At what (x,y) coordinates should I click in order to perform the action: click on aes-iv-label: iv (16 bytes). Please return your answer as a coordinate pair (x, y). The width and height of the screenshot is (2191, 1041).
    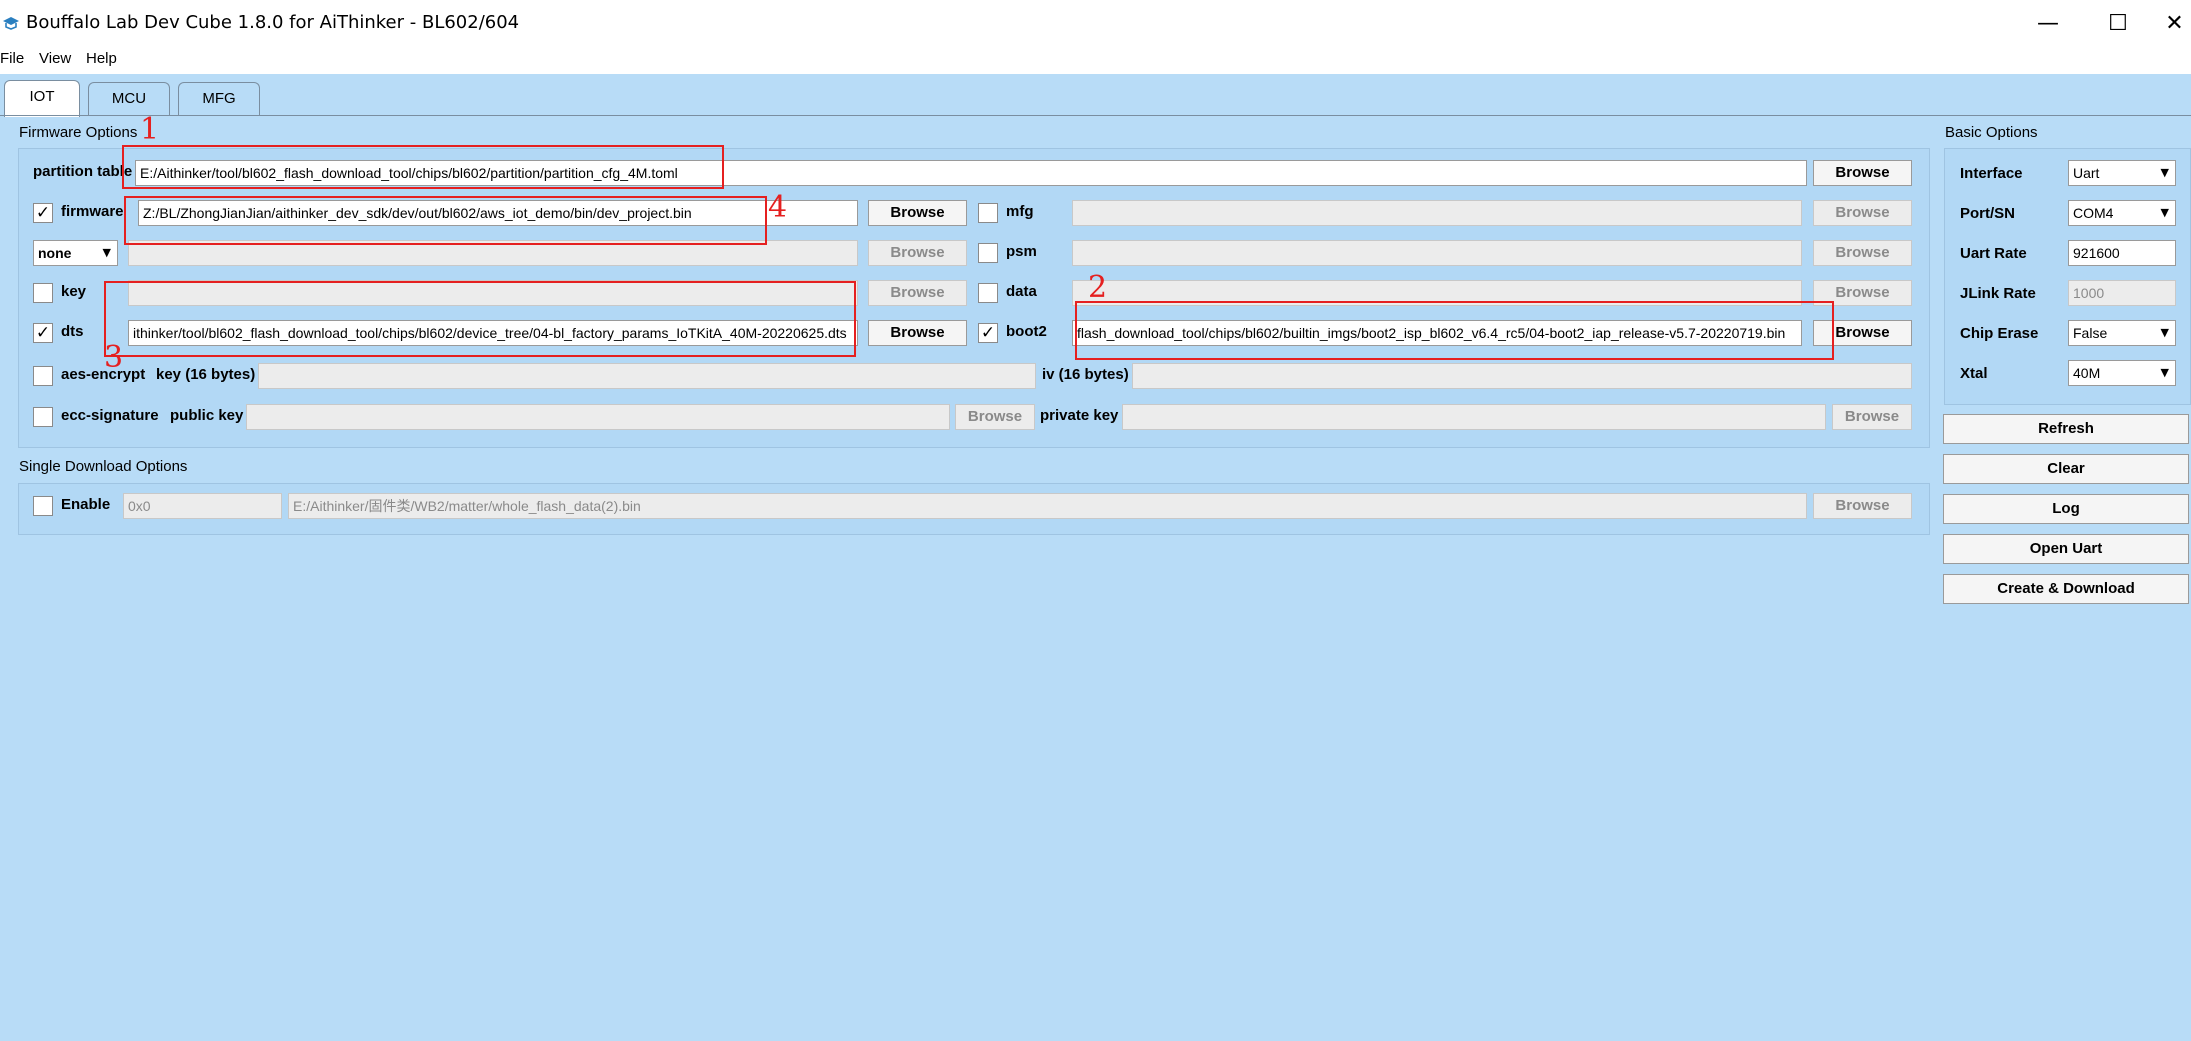
    Looking at the image, I should click on (1085, 374).